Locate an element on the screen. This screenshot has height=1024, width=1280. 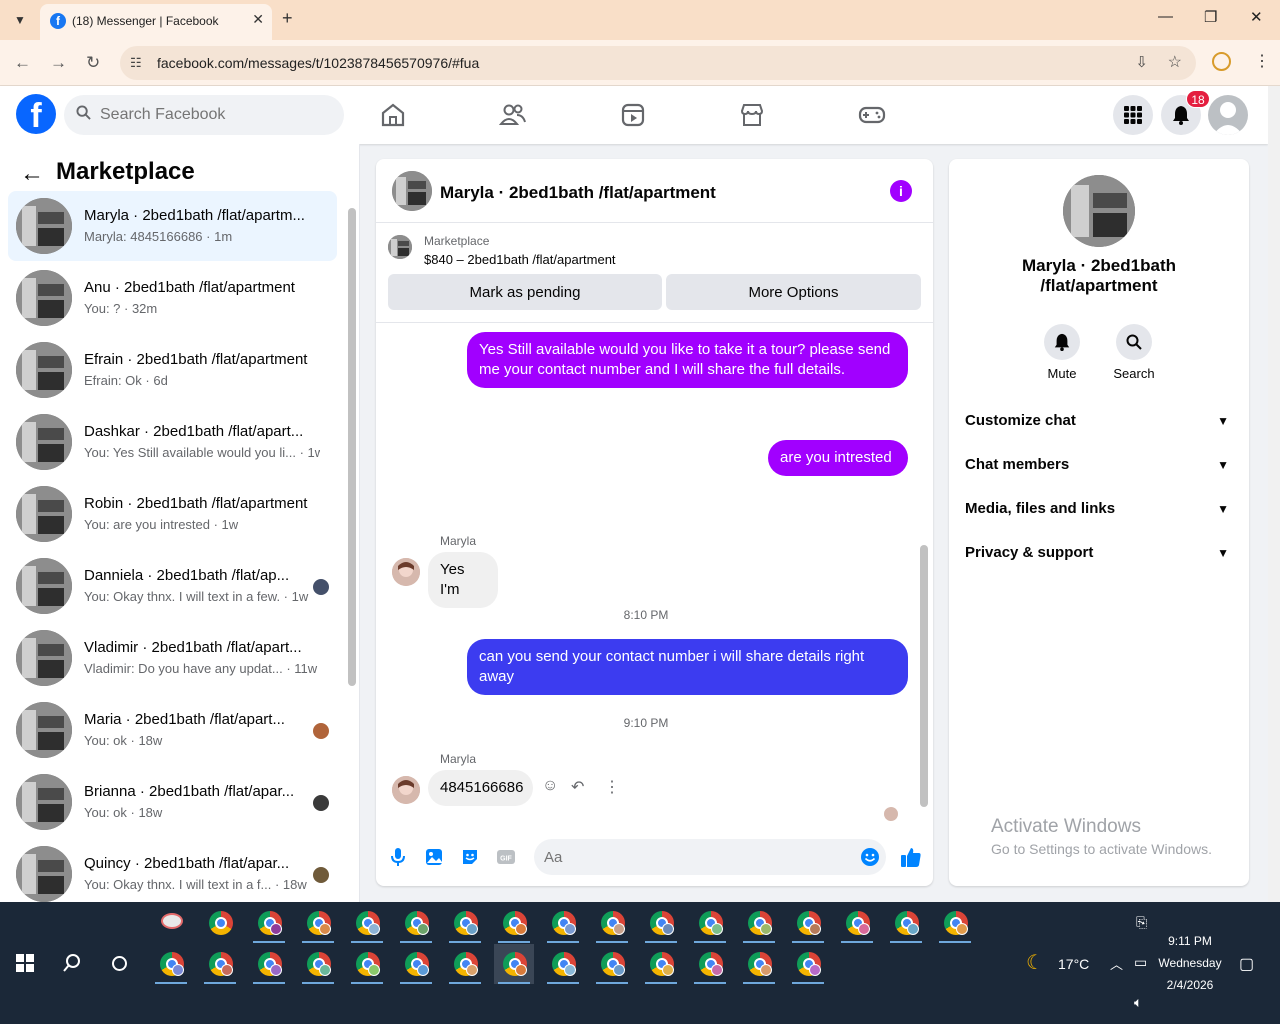
tab-search-chevron-icon: ▼ is located at coordinates (20, 20).